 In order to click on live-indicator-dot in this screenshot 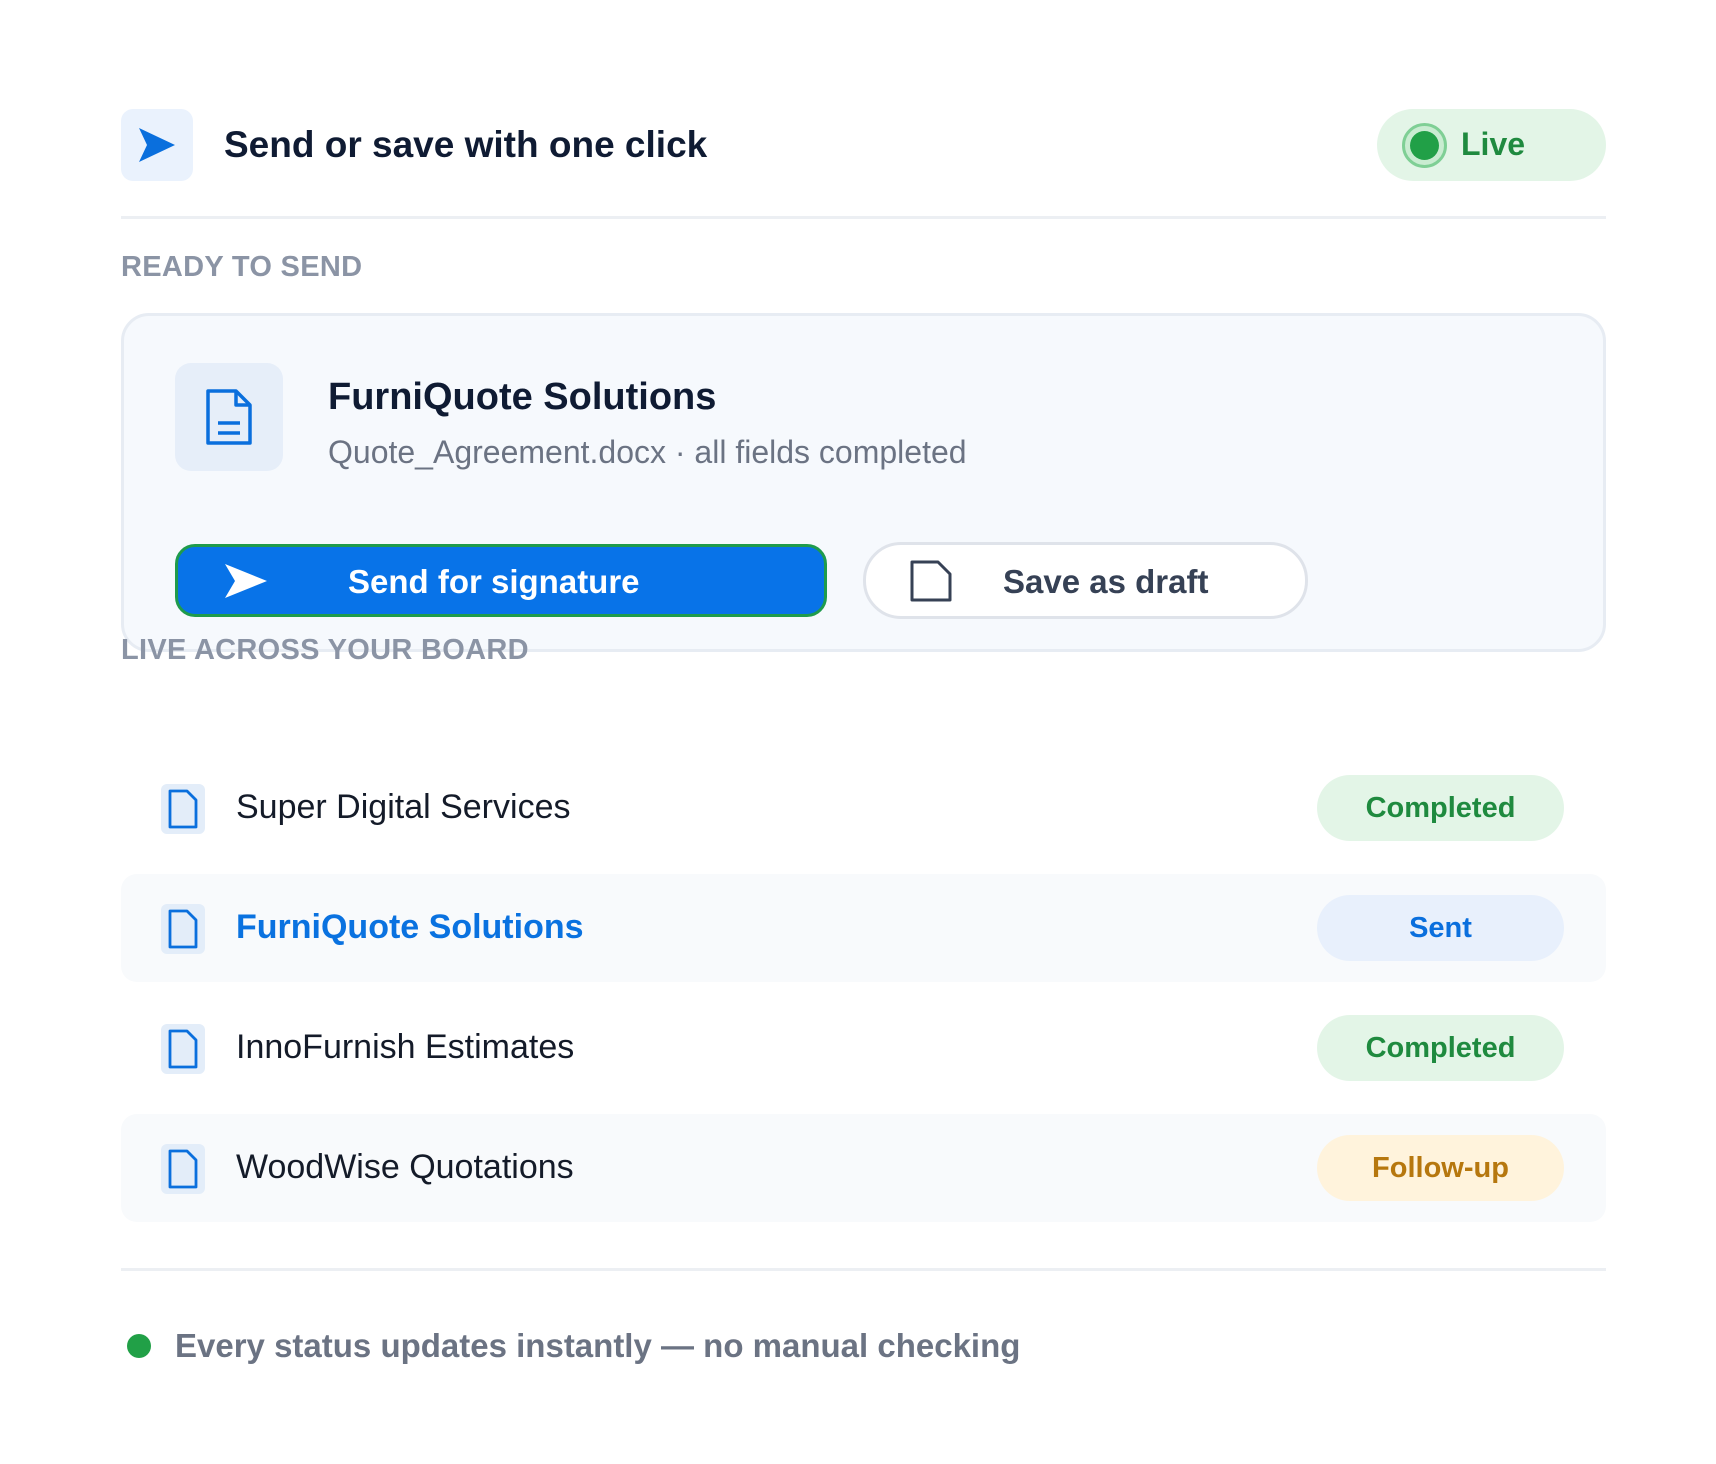, I will do `click(1424, 145)`.